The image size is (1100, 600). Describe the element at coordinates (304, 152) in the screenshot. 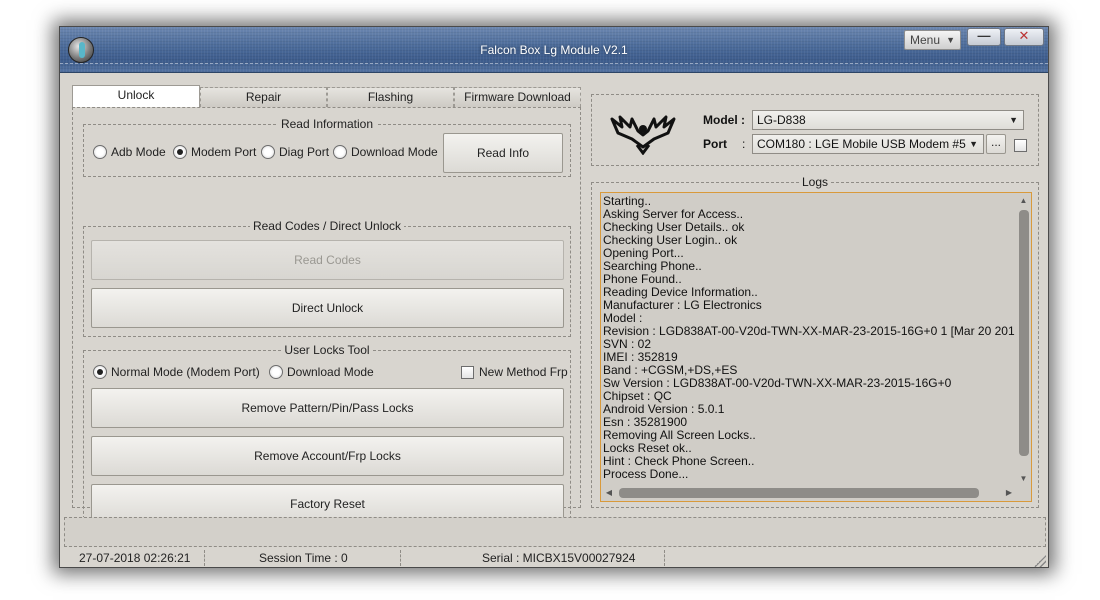

I see `radio-label: Diag Port` at that location.